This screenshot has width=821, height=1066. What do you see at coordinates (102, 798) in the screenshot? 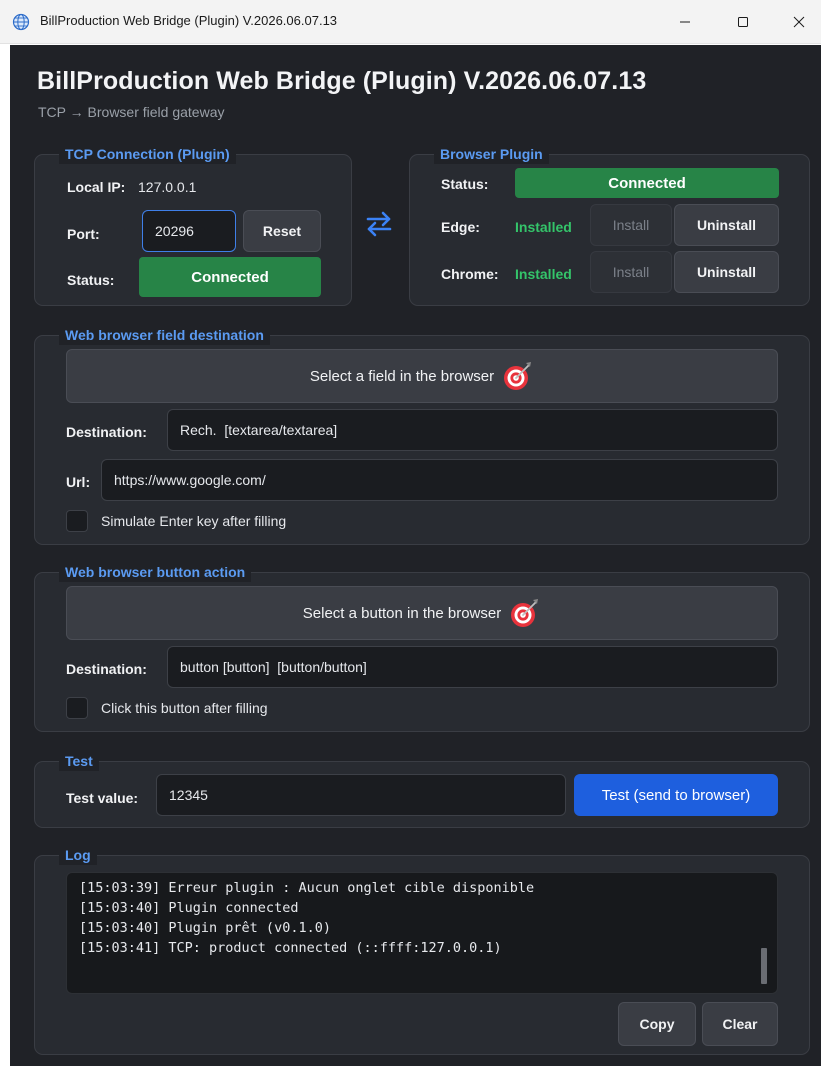
I see `test-value-label: Test value:` at bounding box center [102, 798].